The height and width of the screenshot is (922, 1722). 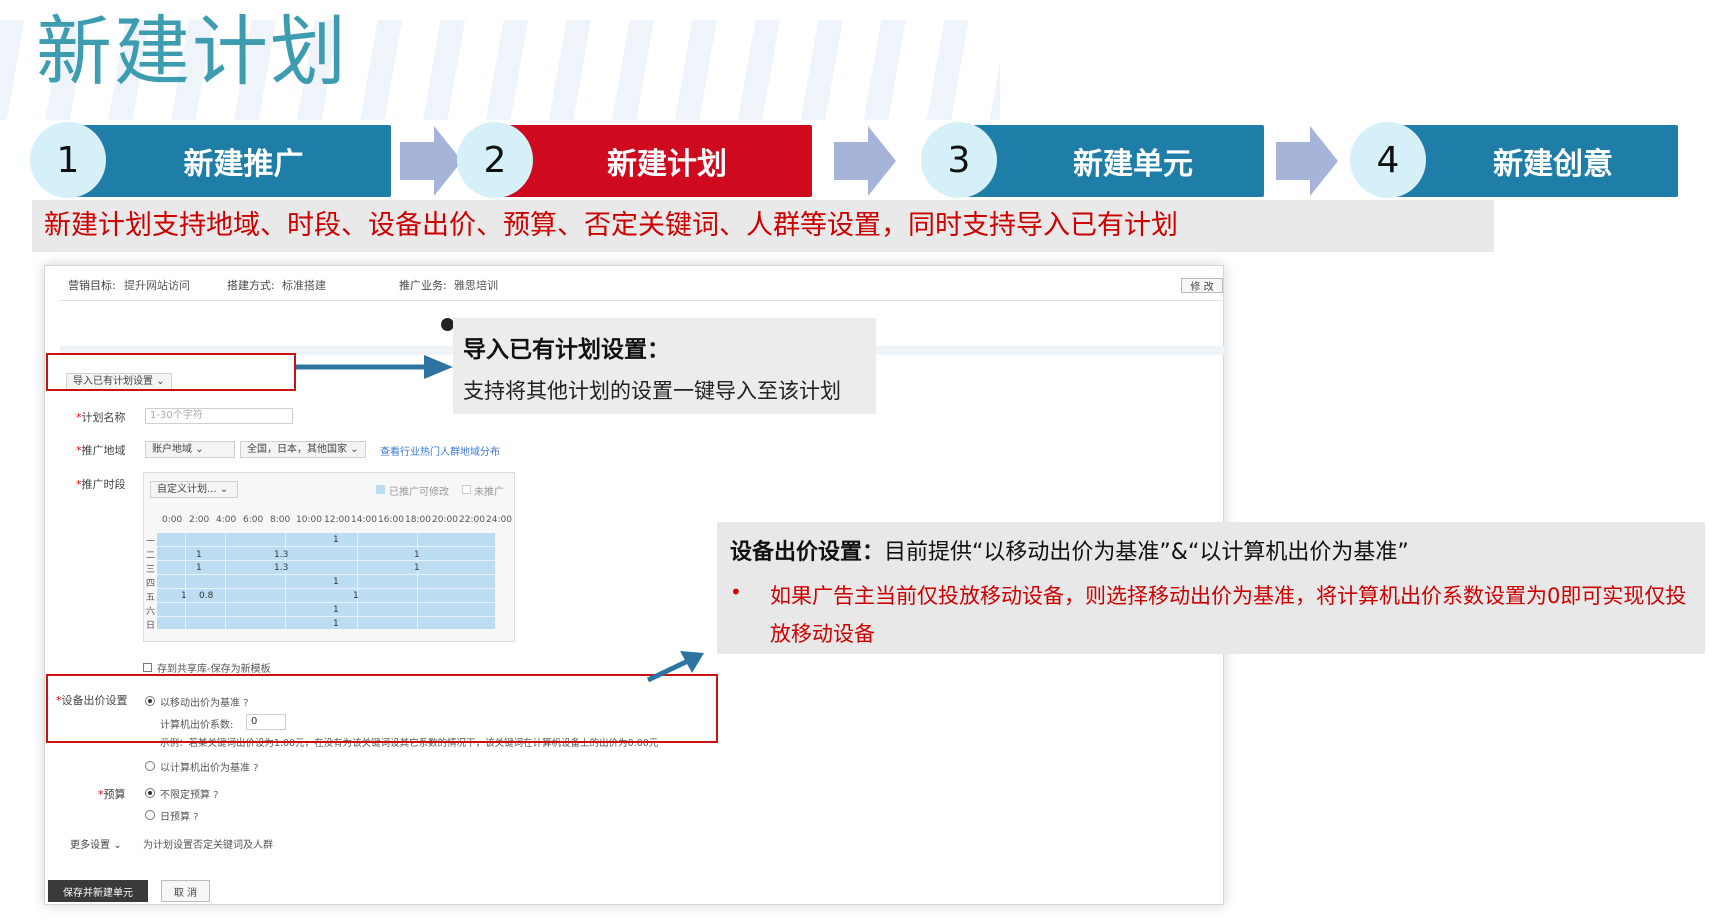 I want to click on budget-unlimited-radio, so click(x=150, y=793).